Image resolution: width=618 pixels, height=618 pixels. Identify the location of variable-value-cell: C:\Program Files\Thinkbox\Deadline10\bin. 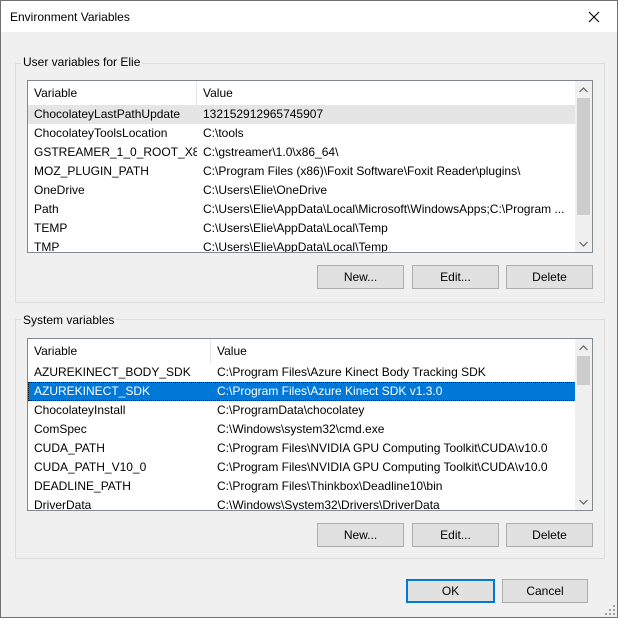
(330, 486).